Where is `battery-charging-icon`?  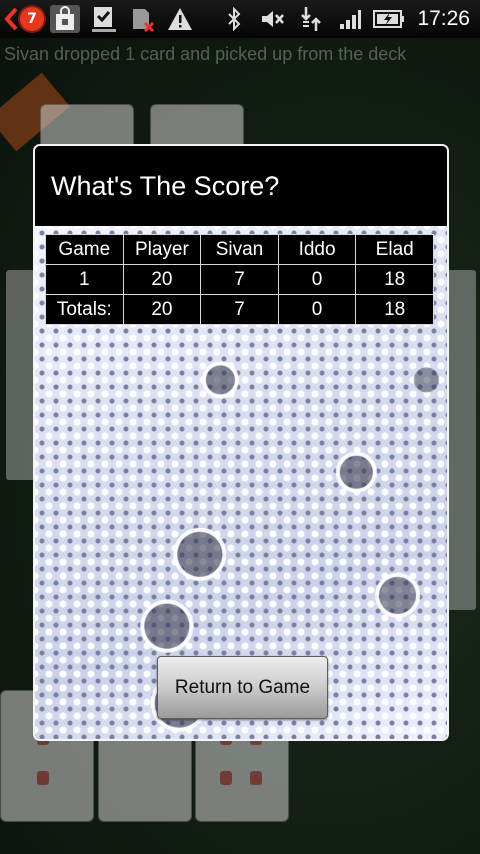
battery-charging-icon is located at coordinates (389, 19).